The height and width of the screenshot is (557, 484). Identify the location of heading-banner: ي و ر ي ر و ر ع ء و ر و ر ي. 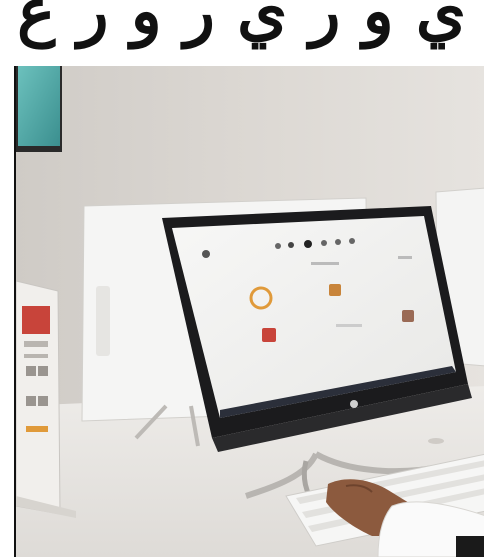
(242, 29).